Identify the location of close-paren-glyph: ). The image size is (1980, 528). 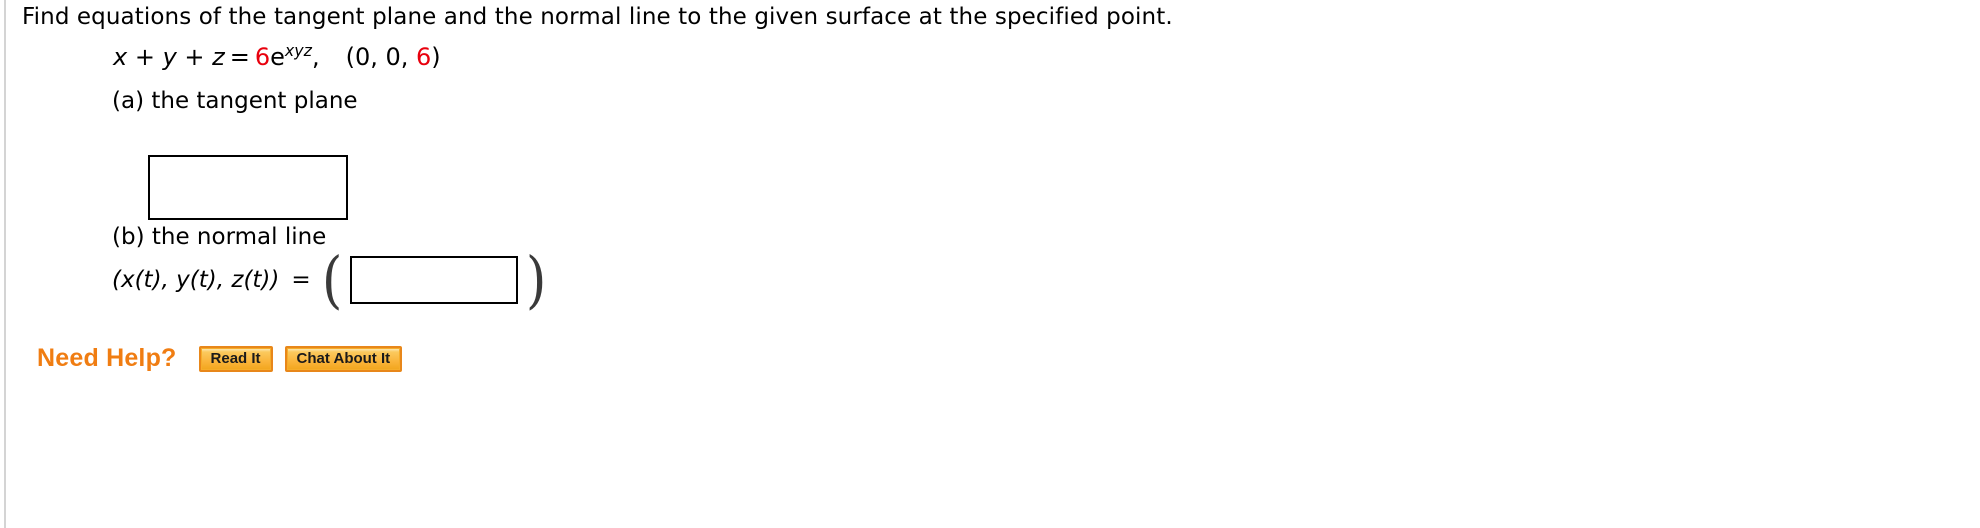
(536, 279).